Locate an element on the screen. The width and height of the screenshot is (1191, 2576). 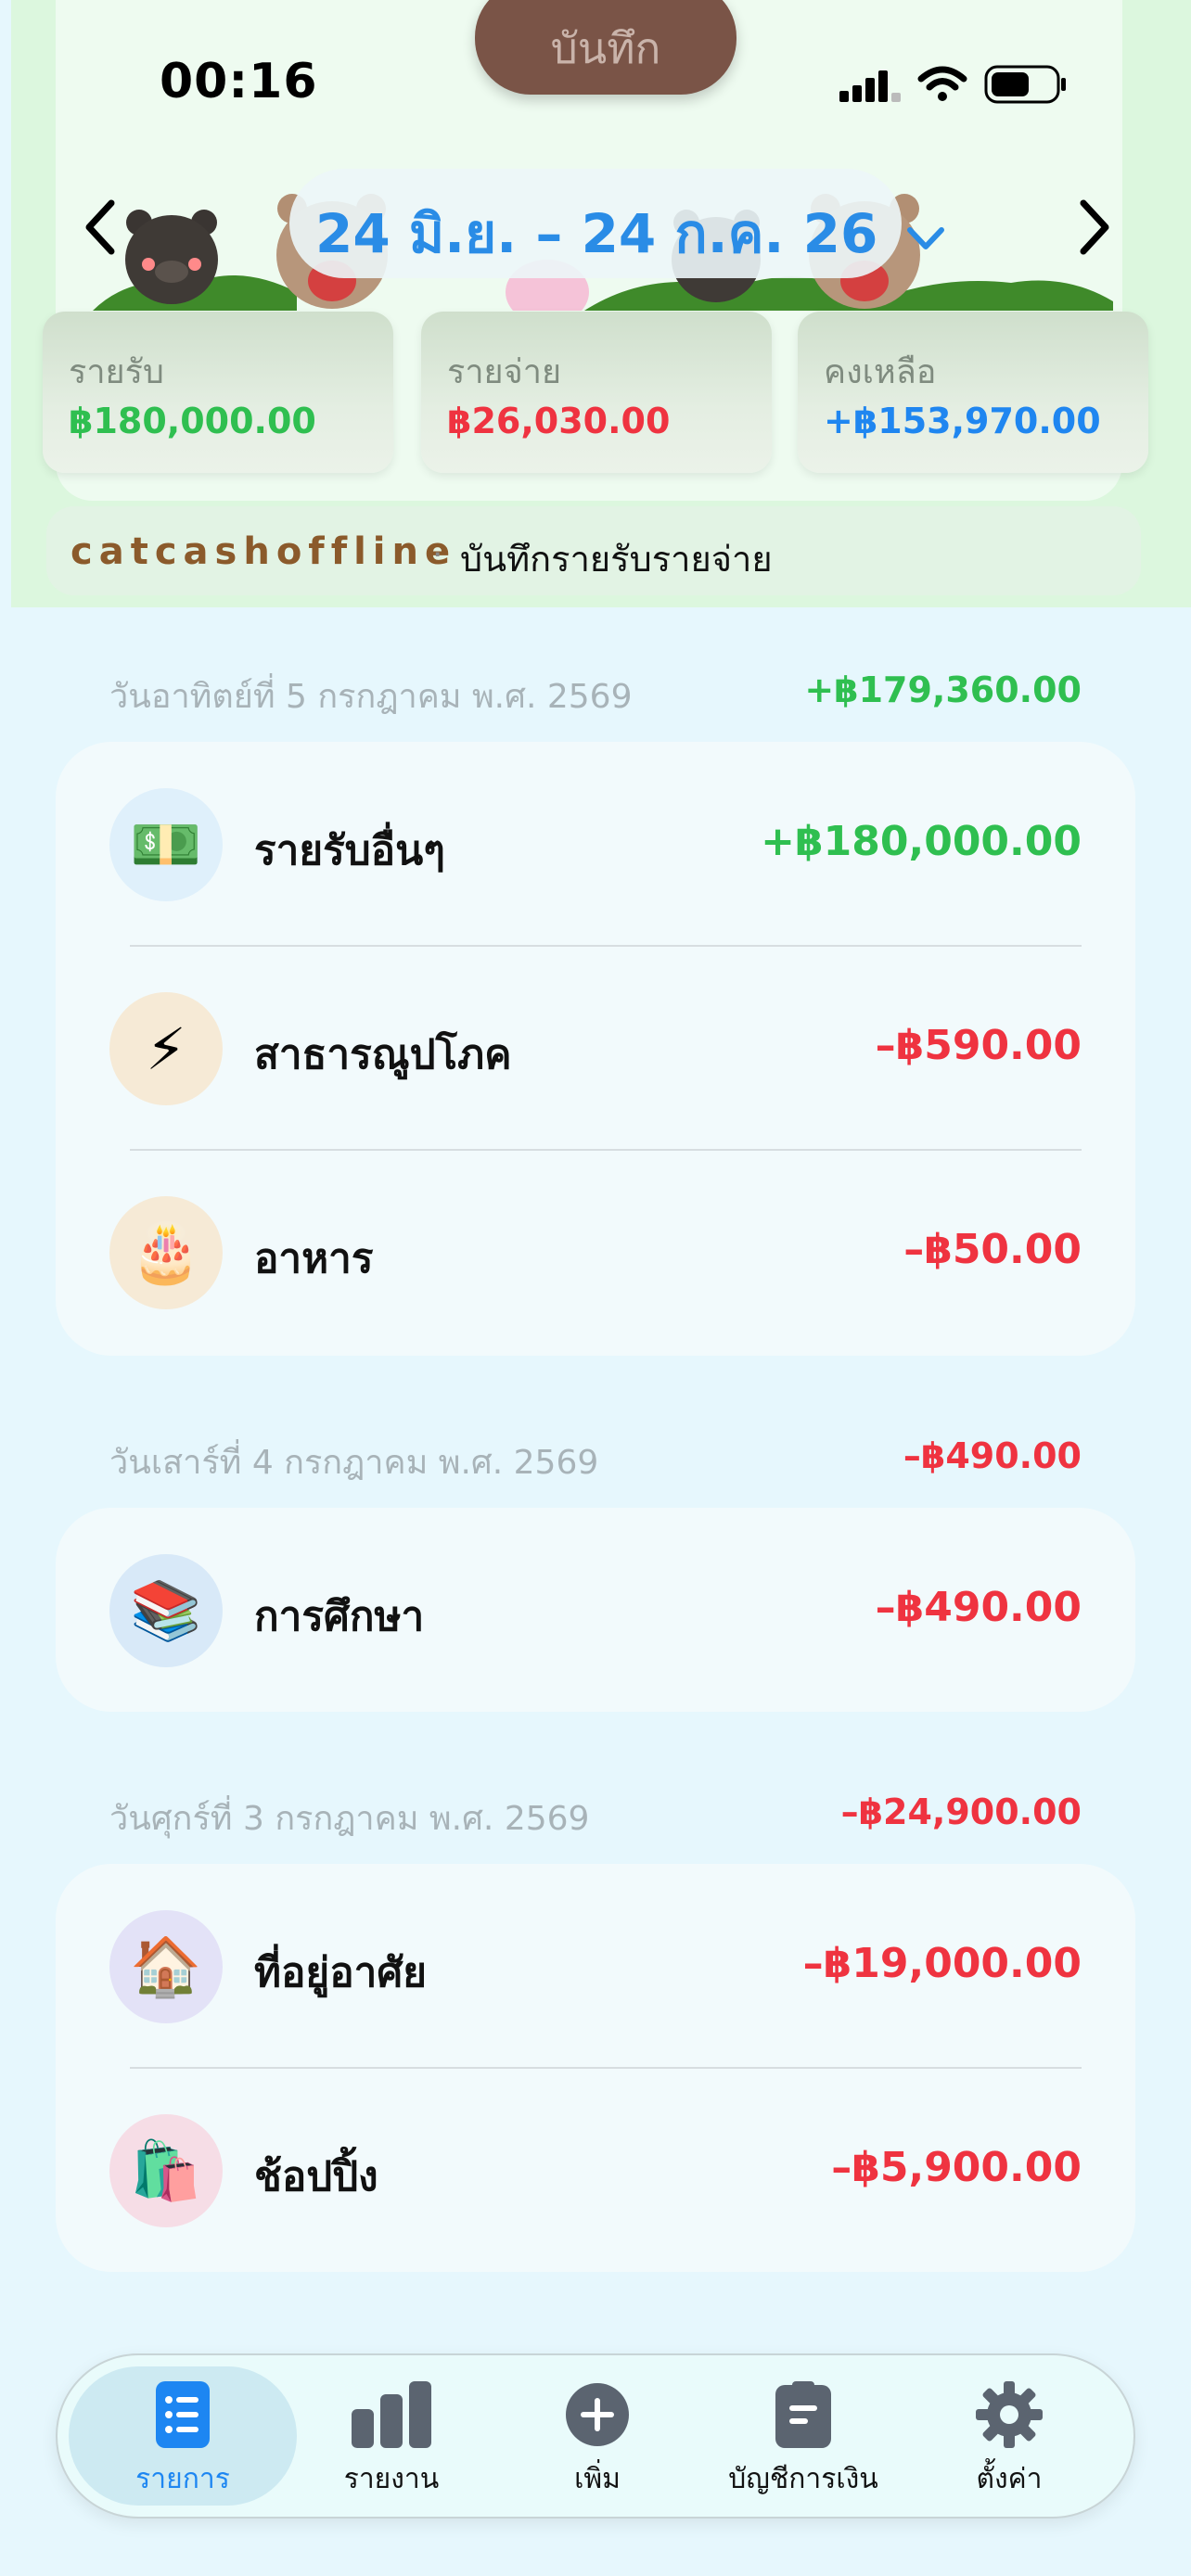
transaction-group: 📚 การศึกษา –฿490.00 is located at coordinates (595, 1610).